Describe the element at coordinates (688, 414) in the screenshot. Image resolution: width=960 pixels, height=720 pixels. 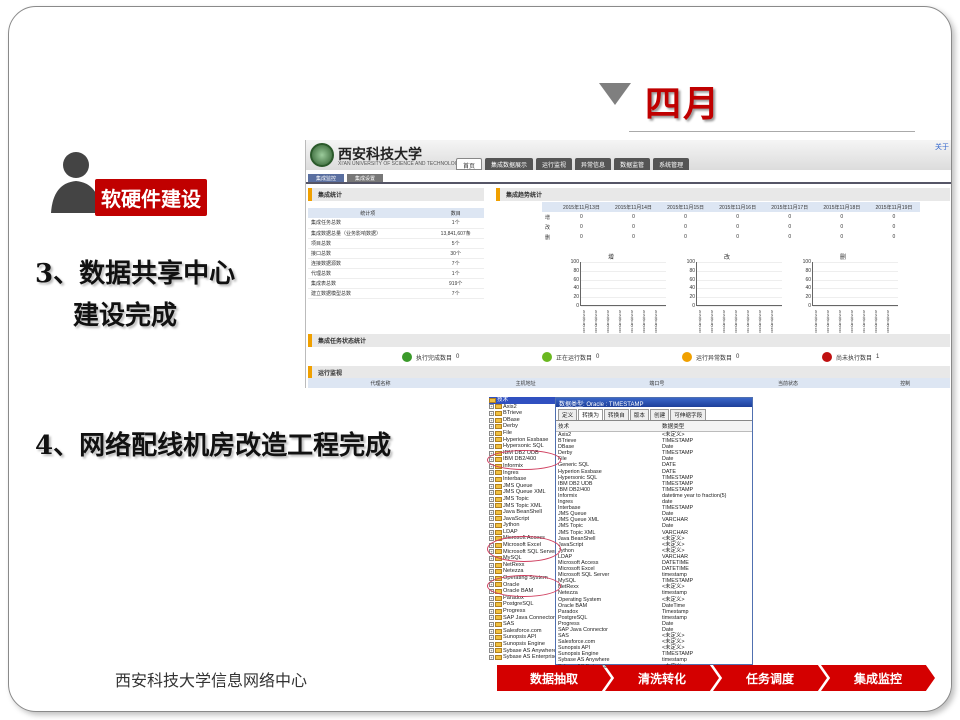
I see `dialog-tab: 可伸缩字段` at that location.